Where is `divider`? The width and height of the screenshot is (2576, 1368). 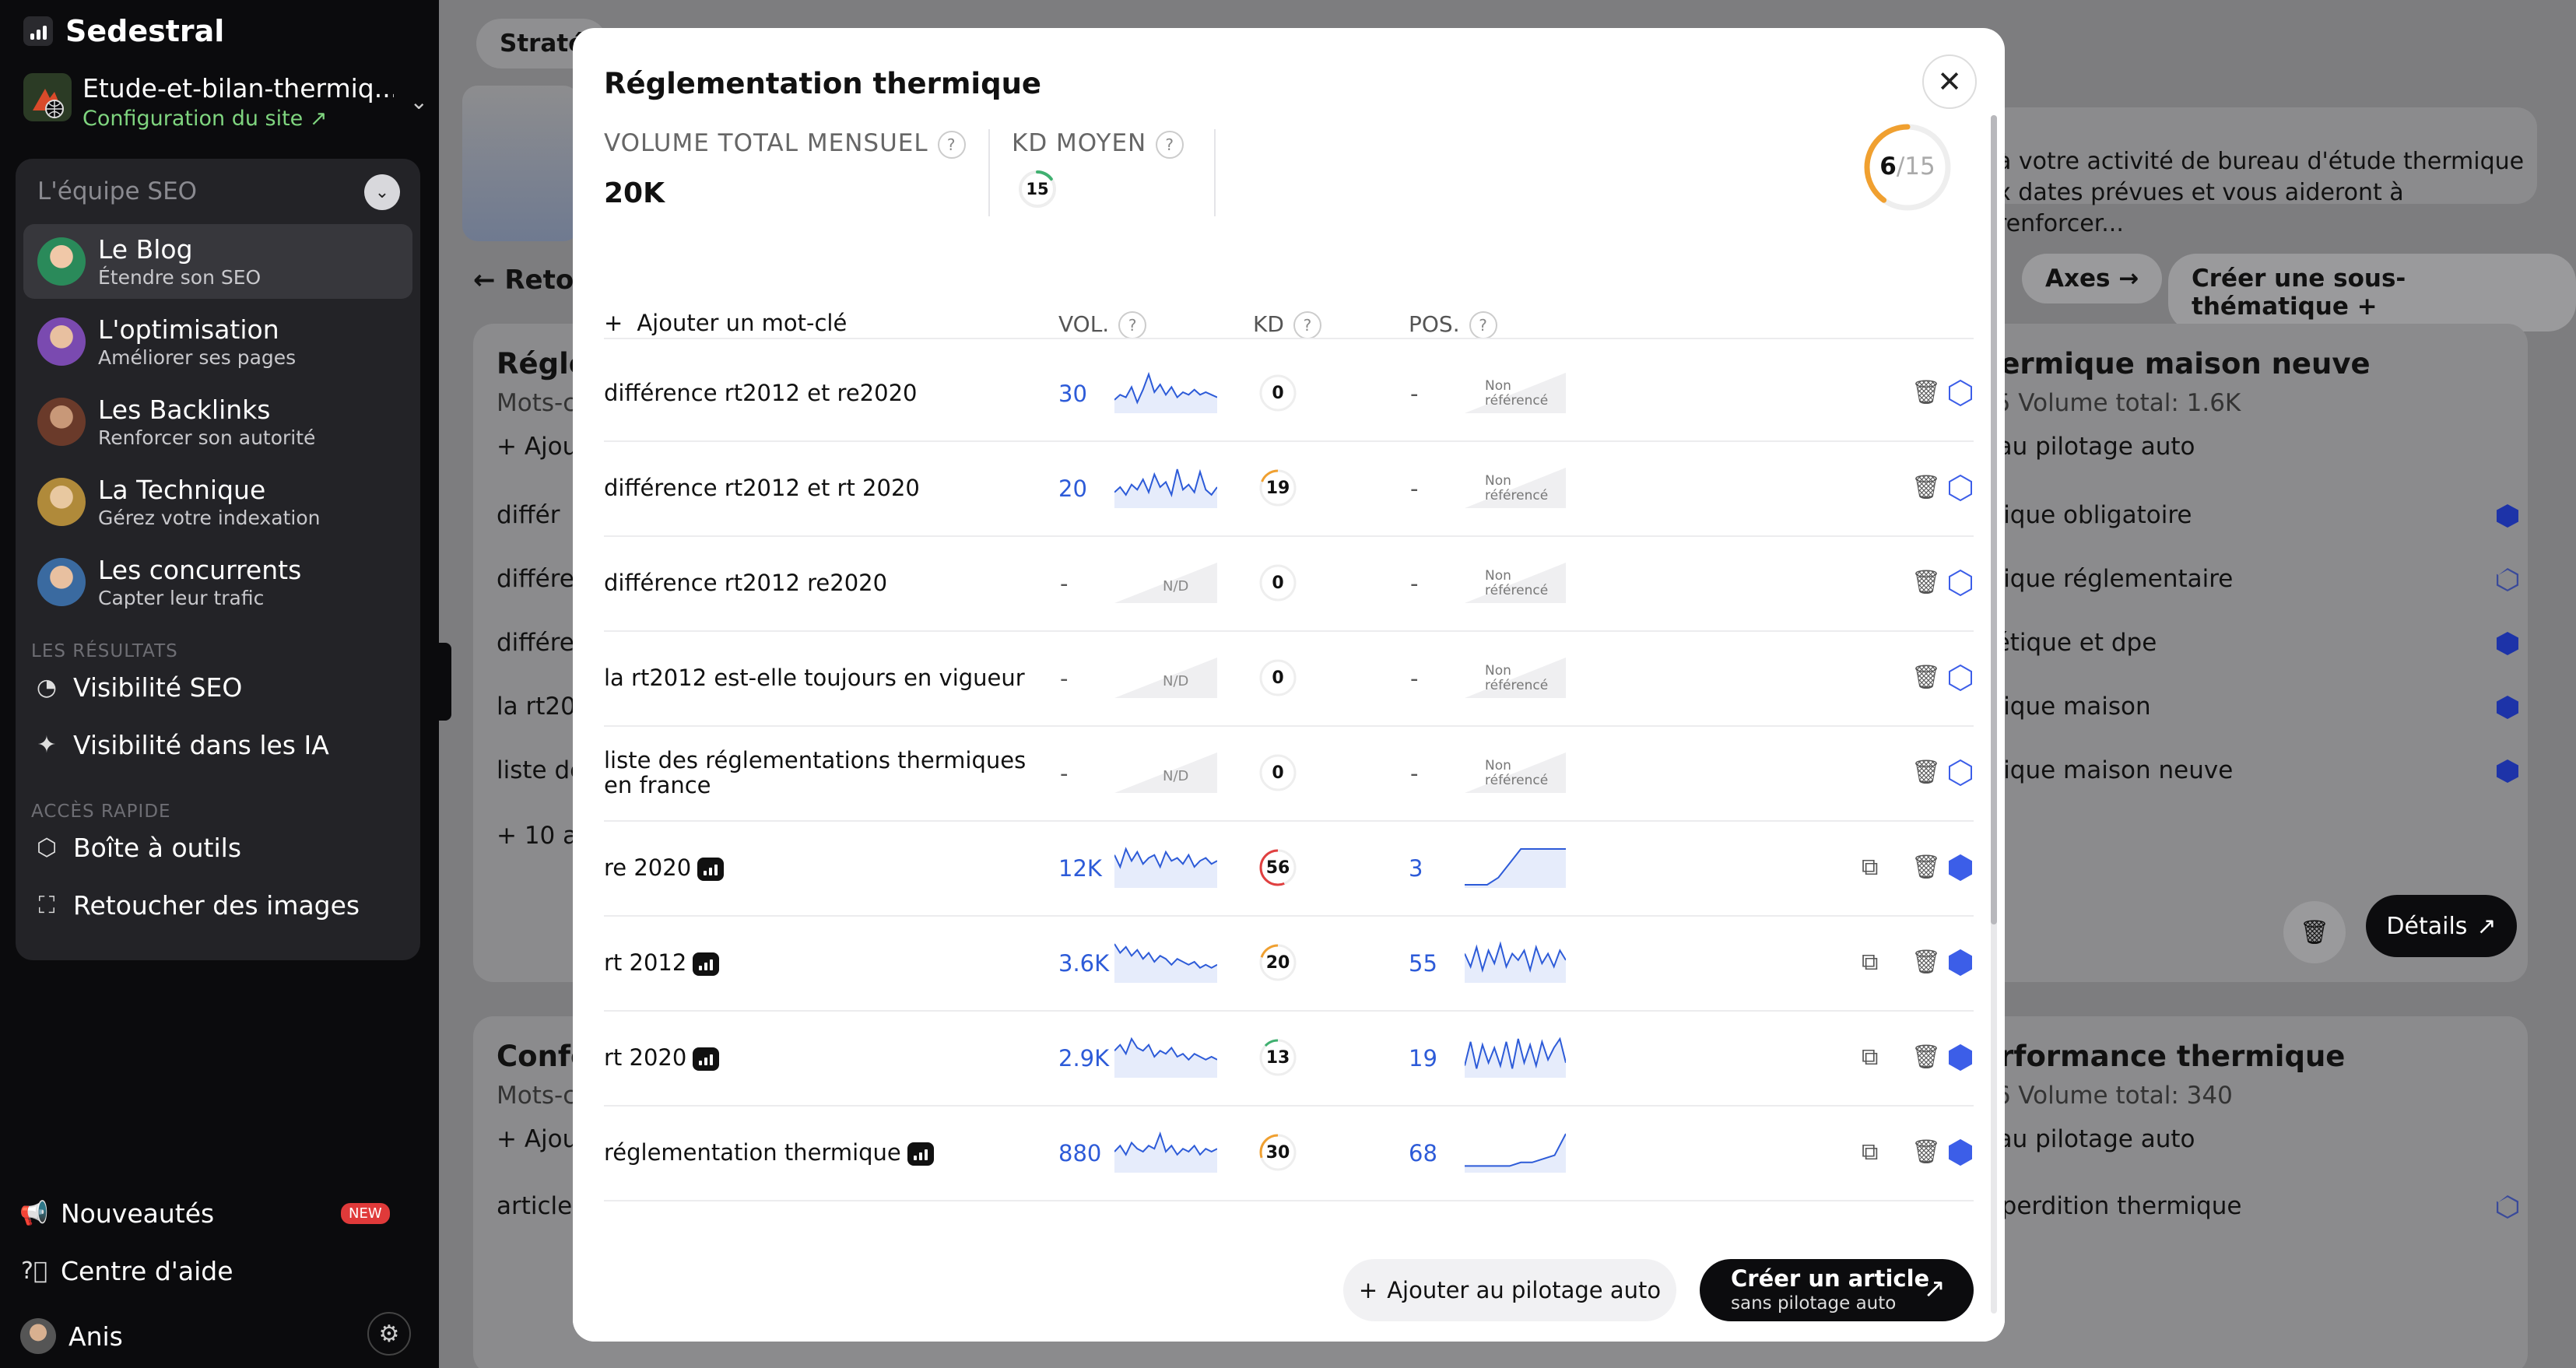
divider is located at coordinates (1215, 173).